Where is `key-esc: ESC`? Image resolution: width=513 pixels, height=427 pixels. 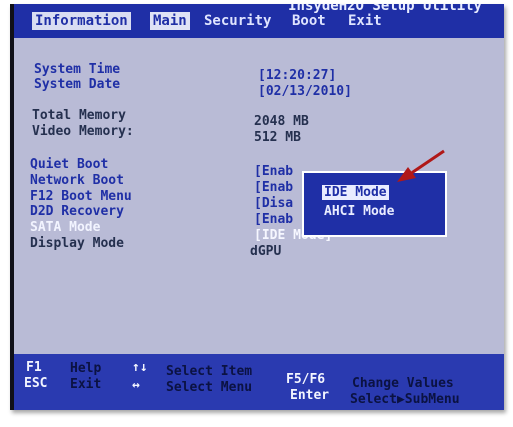
key-esc: ESC is located at coordinates (36, 383).